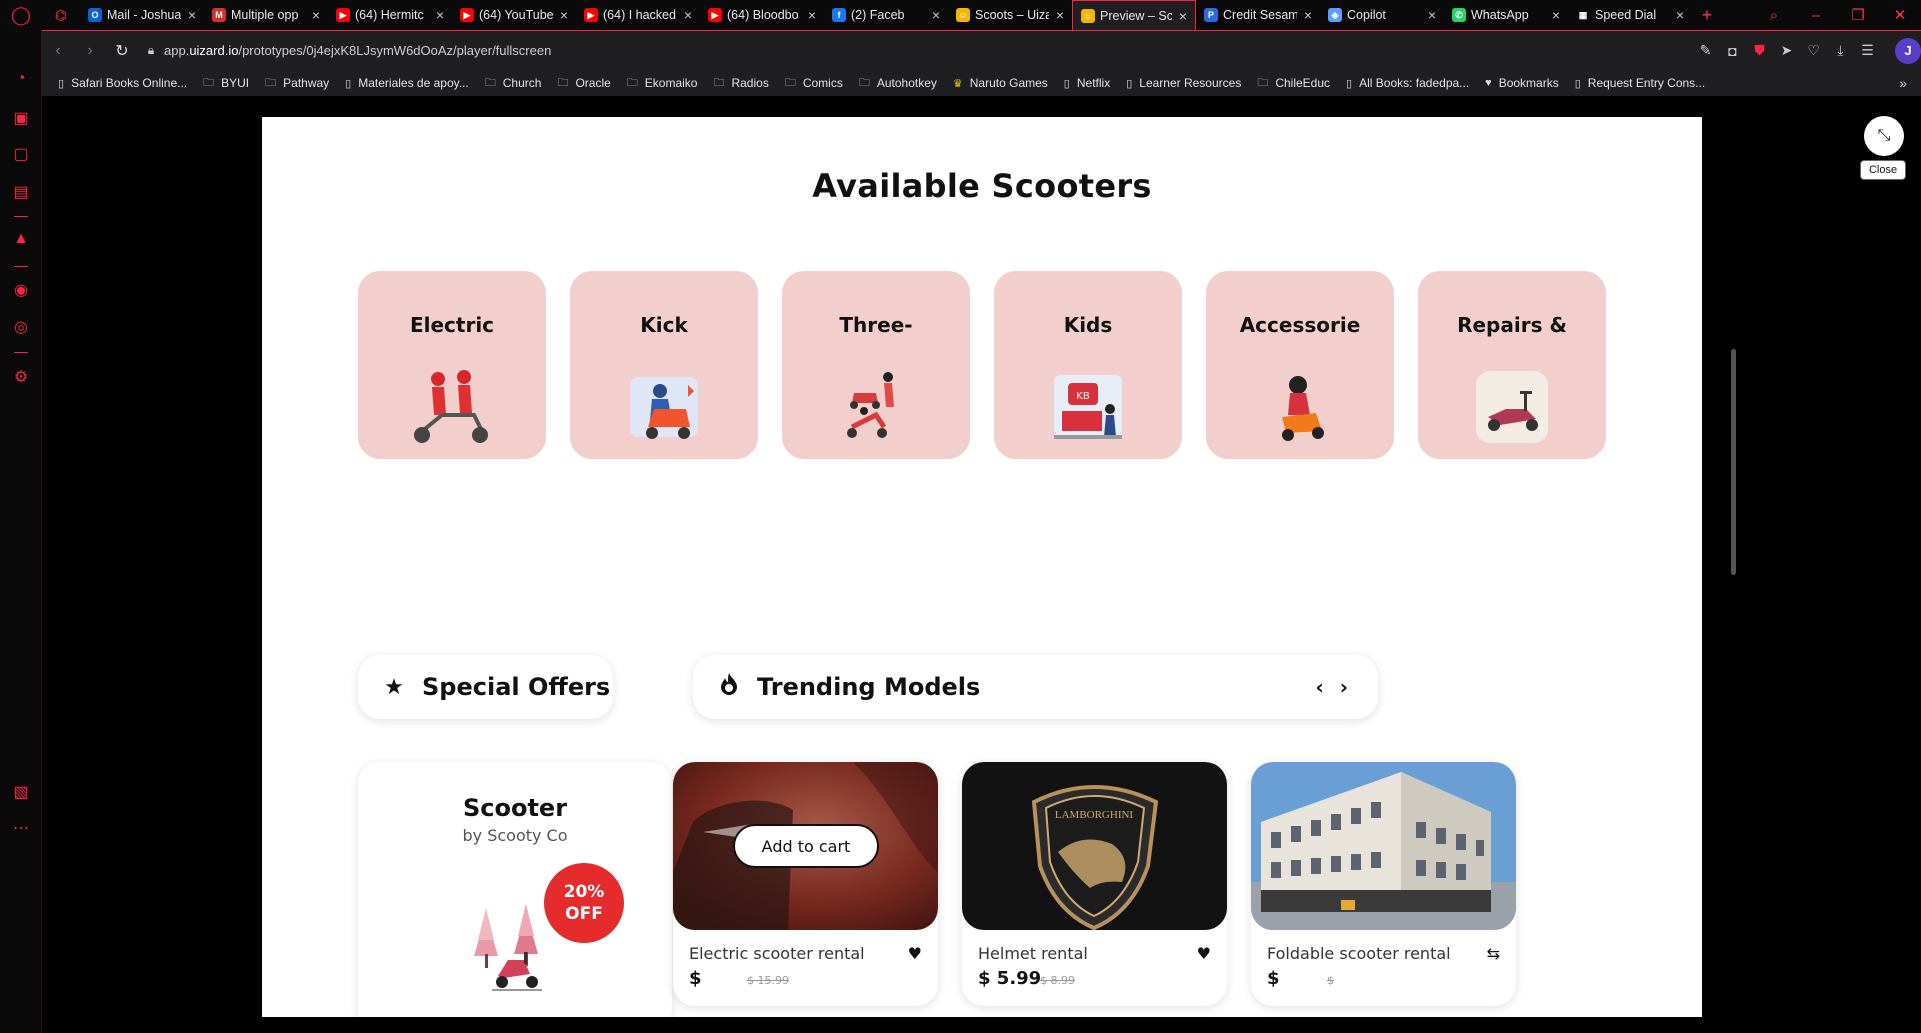 This screenshot has height=1033, width=1921. What do you see at coordinates (151, 50) in the screenshot?
I see `lock-icon: 🔒︎` at bounding box center [151, 50].